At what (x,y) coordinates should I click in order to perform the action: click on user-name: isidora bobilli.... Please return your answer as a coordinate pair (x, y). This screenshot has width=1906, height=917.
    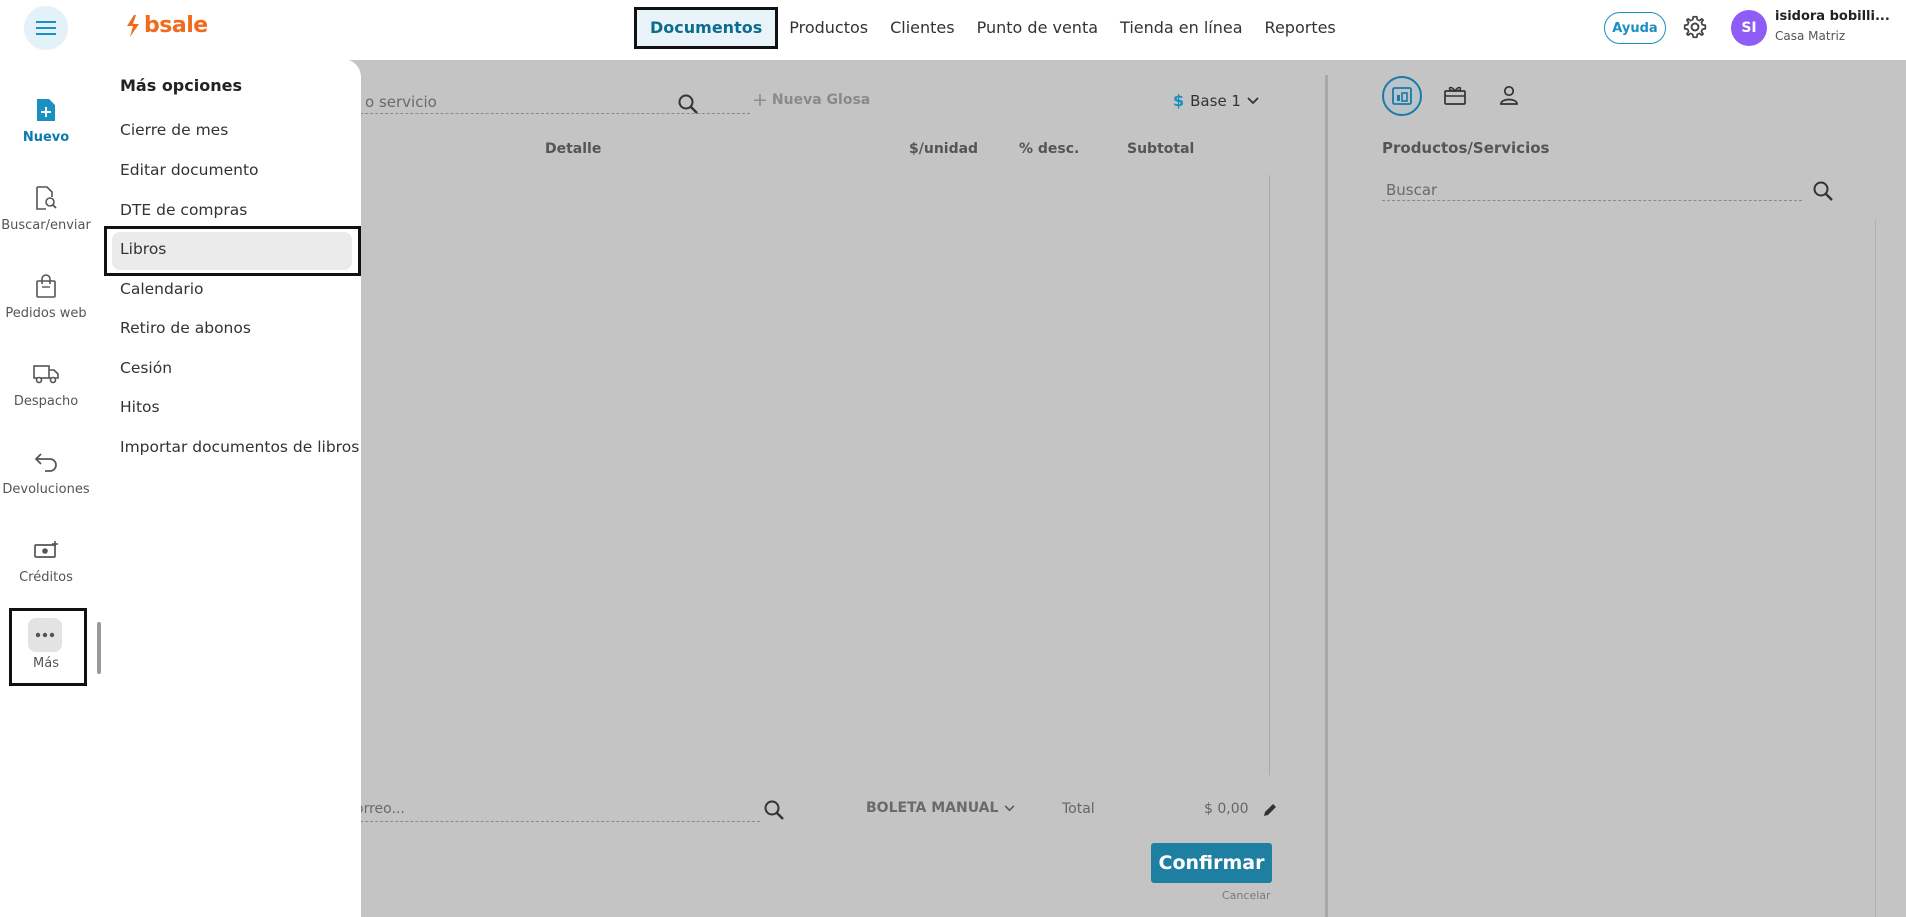
    Looking at the image, I should click on (1832, 16).